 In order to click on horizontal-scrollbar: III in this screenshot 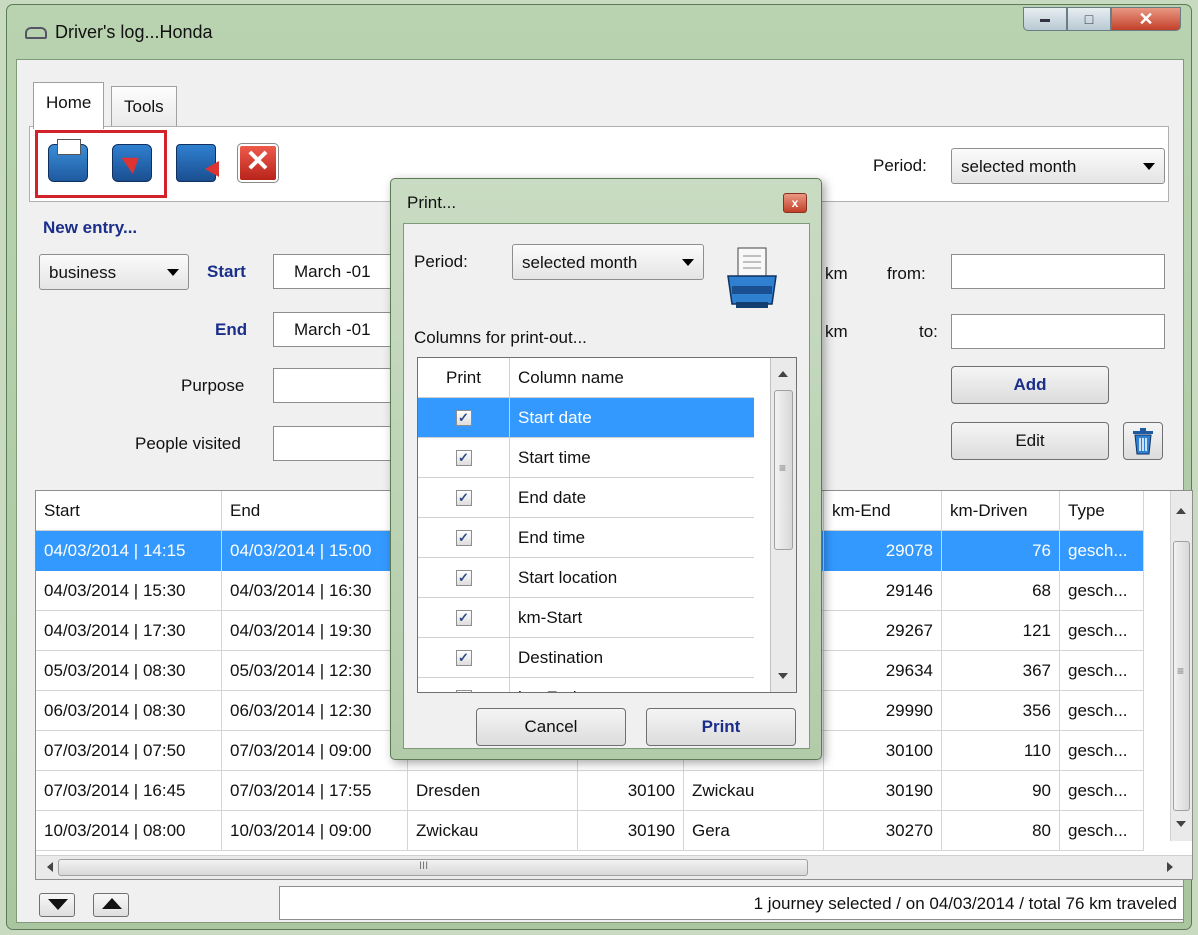, I will do `click(614, 867)`.